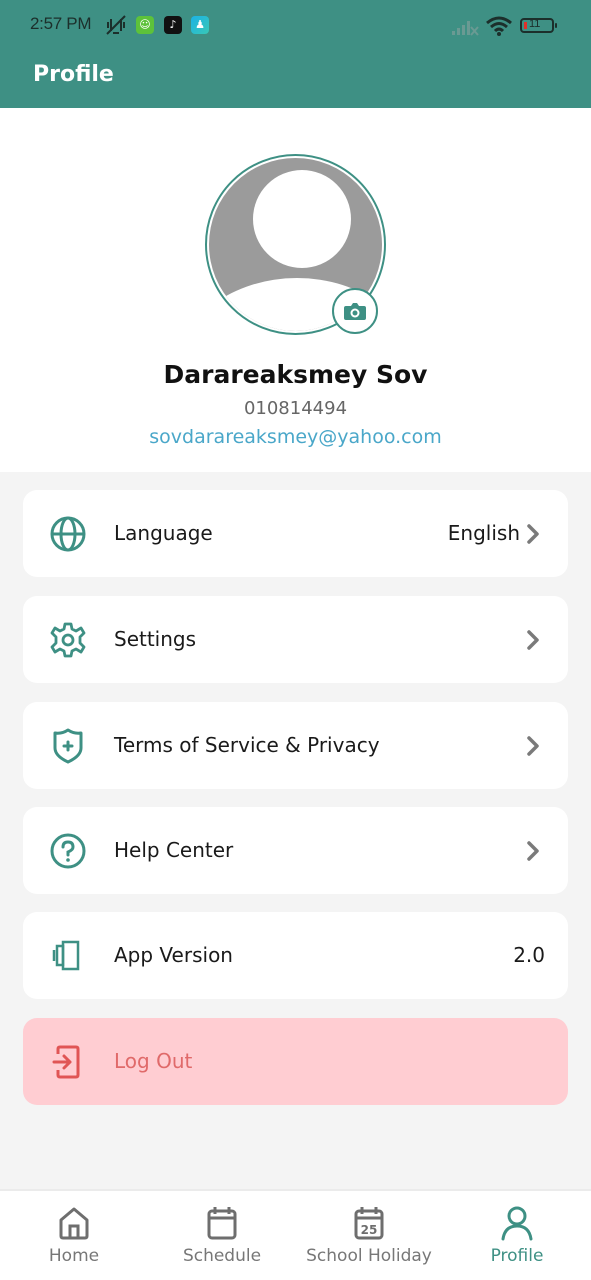 This screenshot has width=591, height=1280. I want to click on menu-label: Help Center, so click(174, 850).